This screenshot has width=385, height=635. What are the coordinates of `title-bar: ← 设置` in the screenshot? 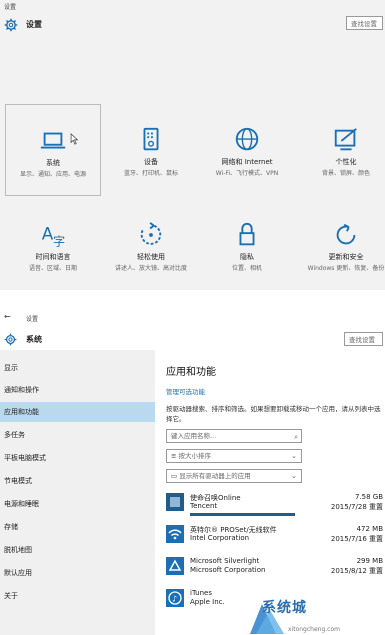 It's located at (192, 318).